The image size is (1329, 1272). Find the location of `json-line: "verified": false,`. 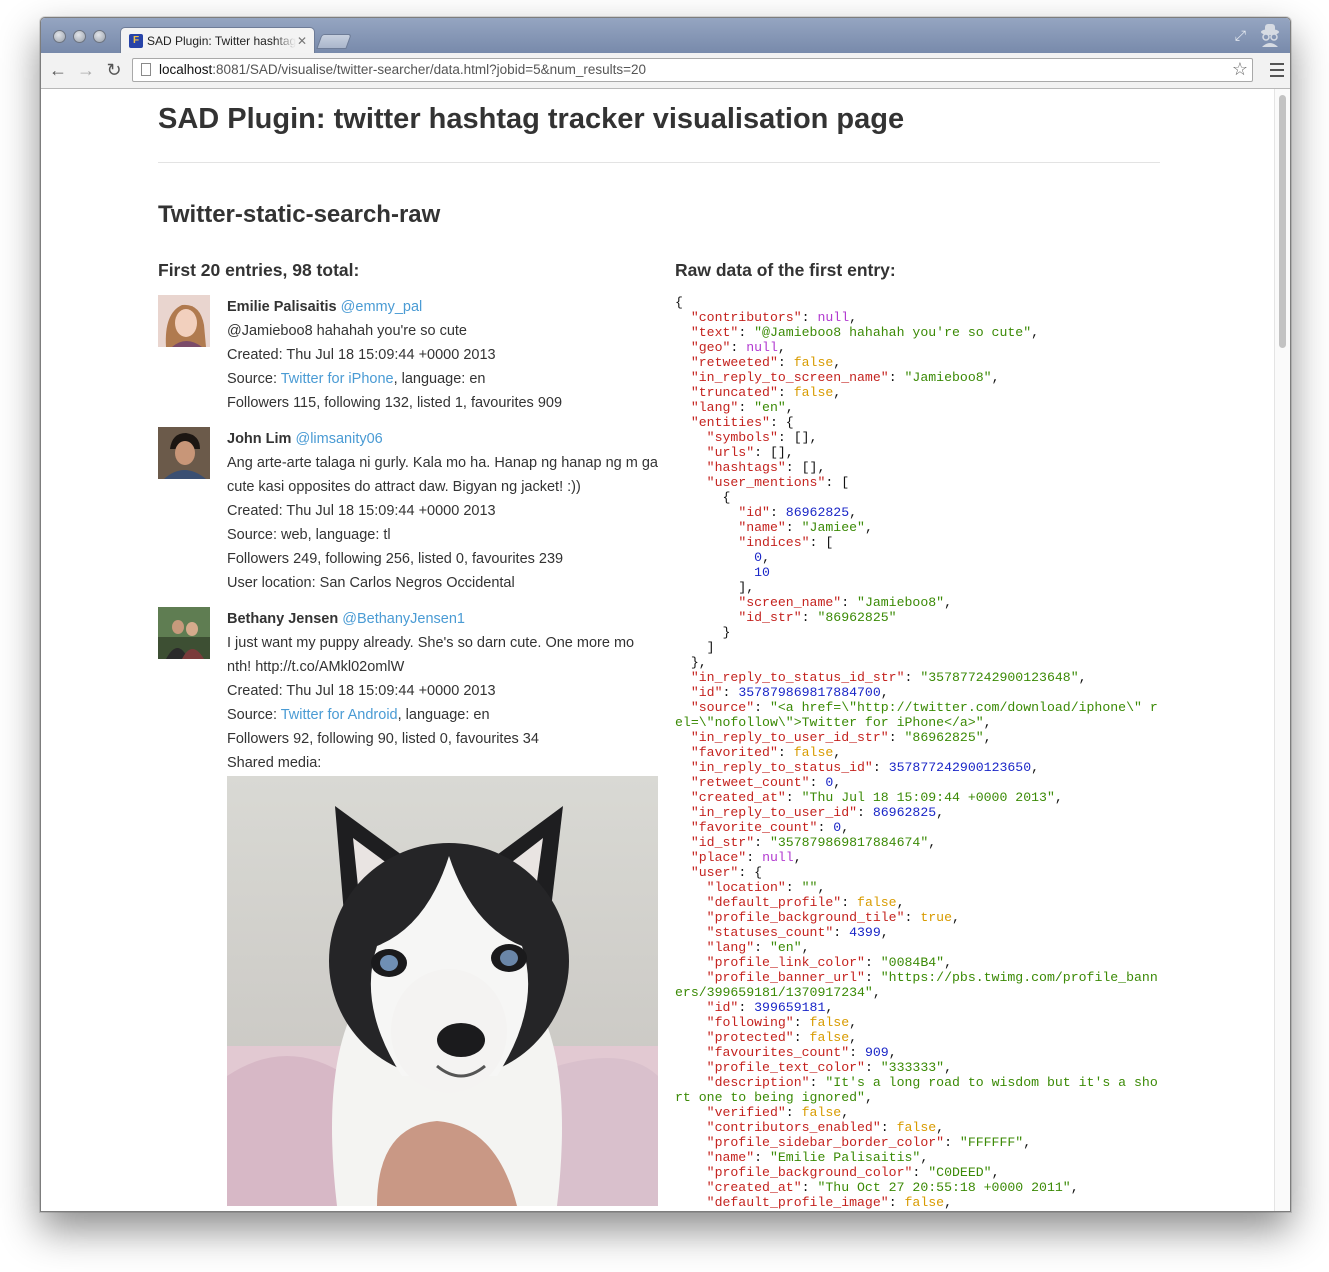

json-line: "verified": false, is located at coordinates (762, 1112).